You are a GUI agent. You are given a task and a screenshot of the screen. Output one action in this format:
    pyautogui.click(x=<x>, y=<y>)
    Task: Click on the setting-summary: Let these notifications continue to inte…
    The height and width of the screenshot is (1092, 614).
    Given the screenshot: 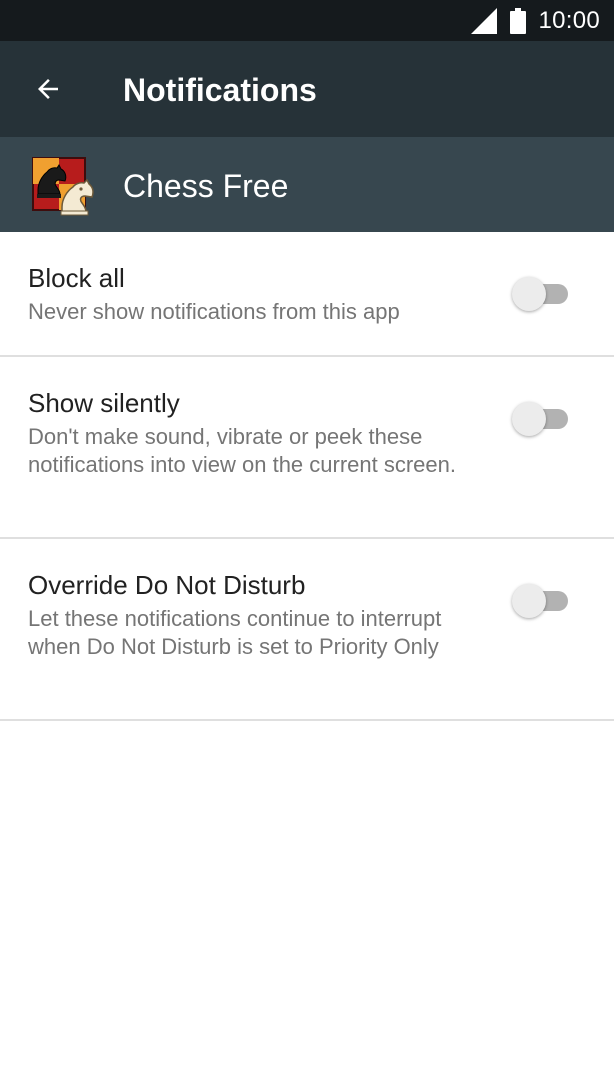 What is the action you would take?
    pyautogui.click(x=235, y=632)
    